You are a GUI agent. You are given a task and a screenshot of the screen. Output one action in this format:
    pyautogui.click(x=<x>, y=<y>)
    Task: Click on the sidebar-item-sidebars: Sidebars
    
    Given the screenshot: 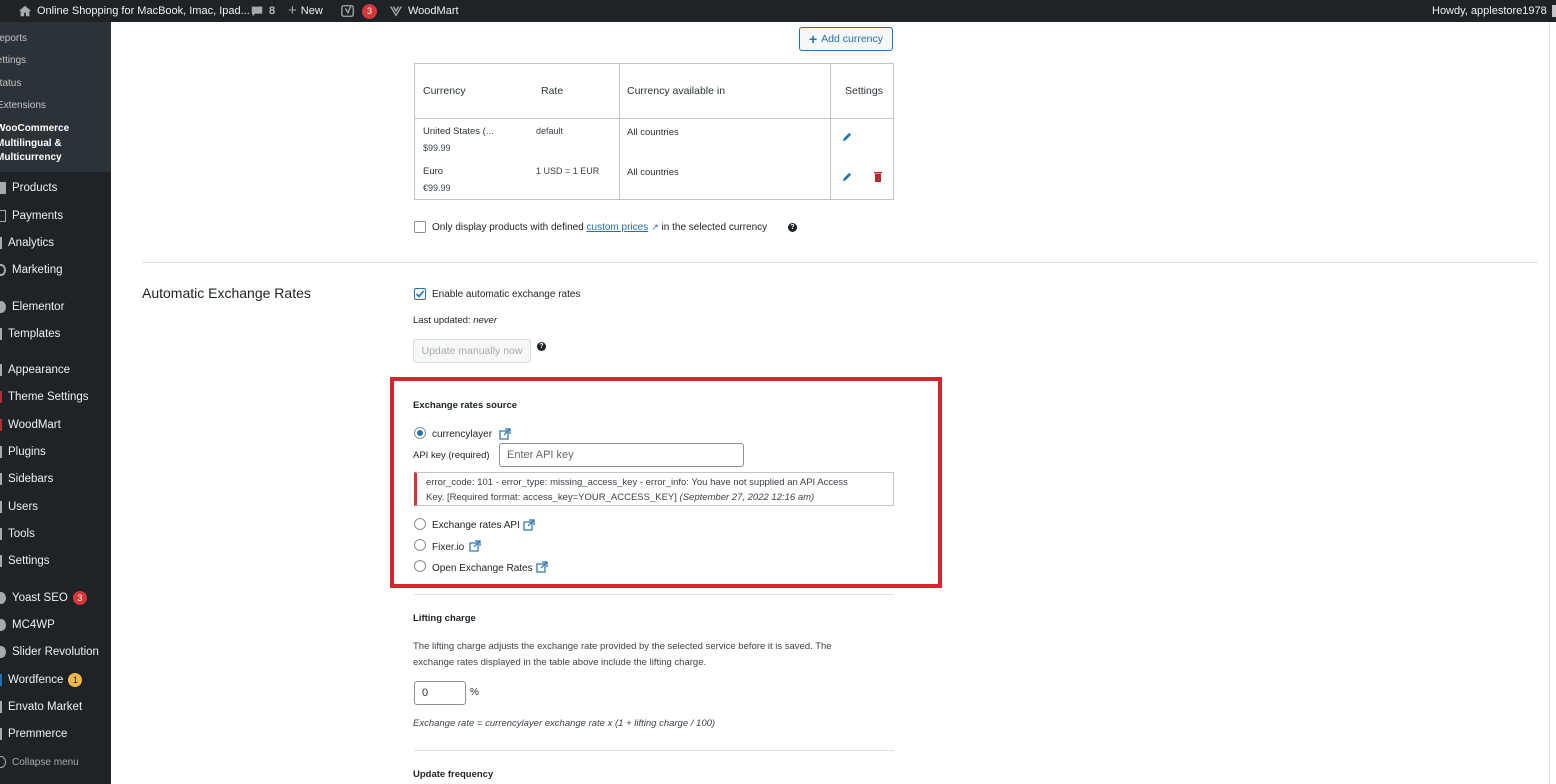 What is the action you would take?
    pyautogui.click(x=55, y=479)
    